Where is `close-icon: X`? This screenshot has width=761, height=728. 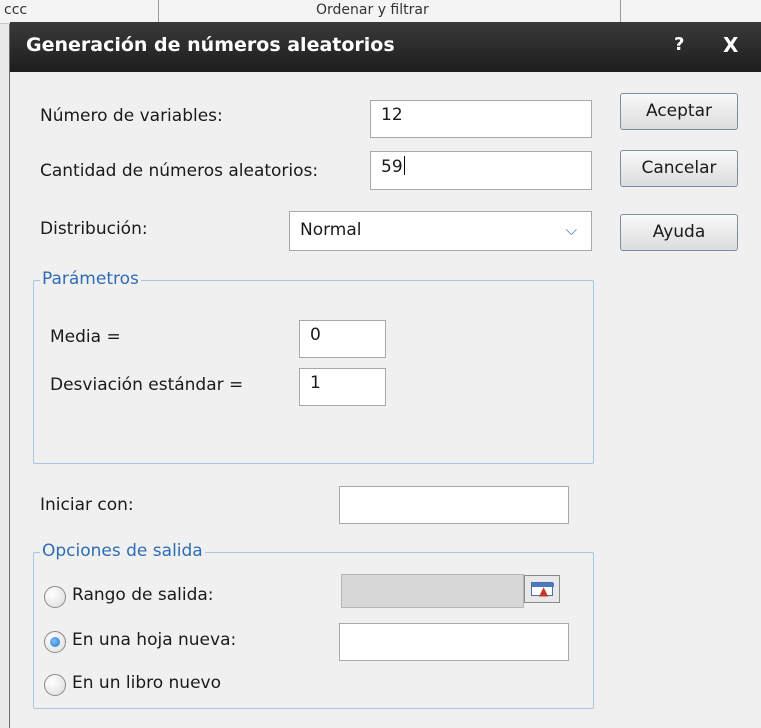 close-icon: X is located at coordinates (730, 45).